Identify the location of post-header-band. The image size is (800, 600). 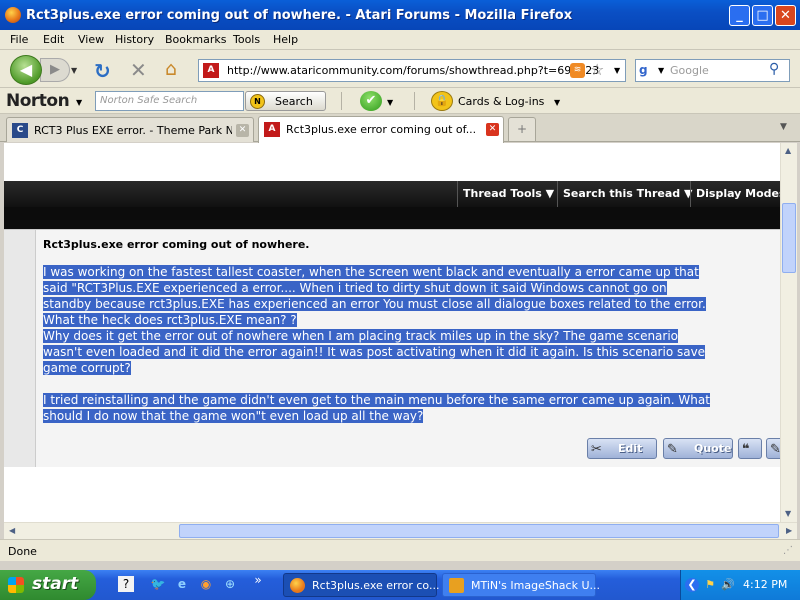
(392, 218).